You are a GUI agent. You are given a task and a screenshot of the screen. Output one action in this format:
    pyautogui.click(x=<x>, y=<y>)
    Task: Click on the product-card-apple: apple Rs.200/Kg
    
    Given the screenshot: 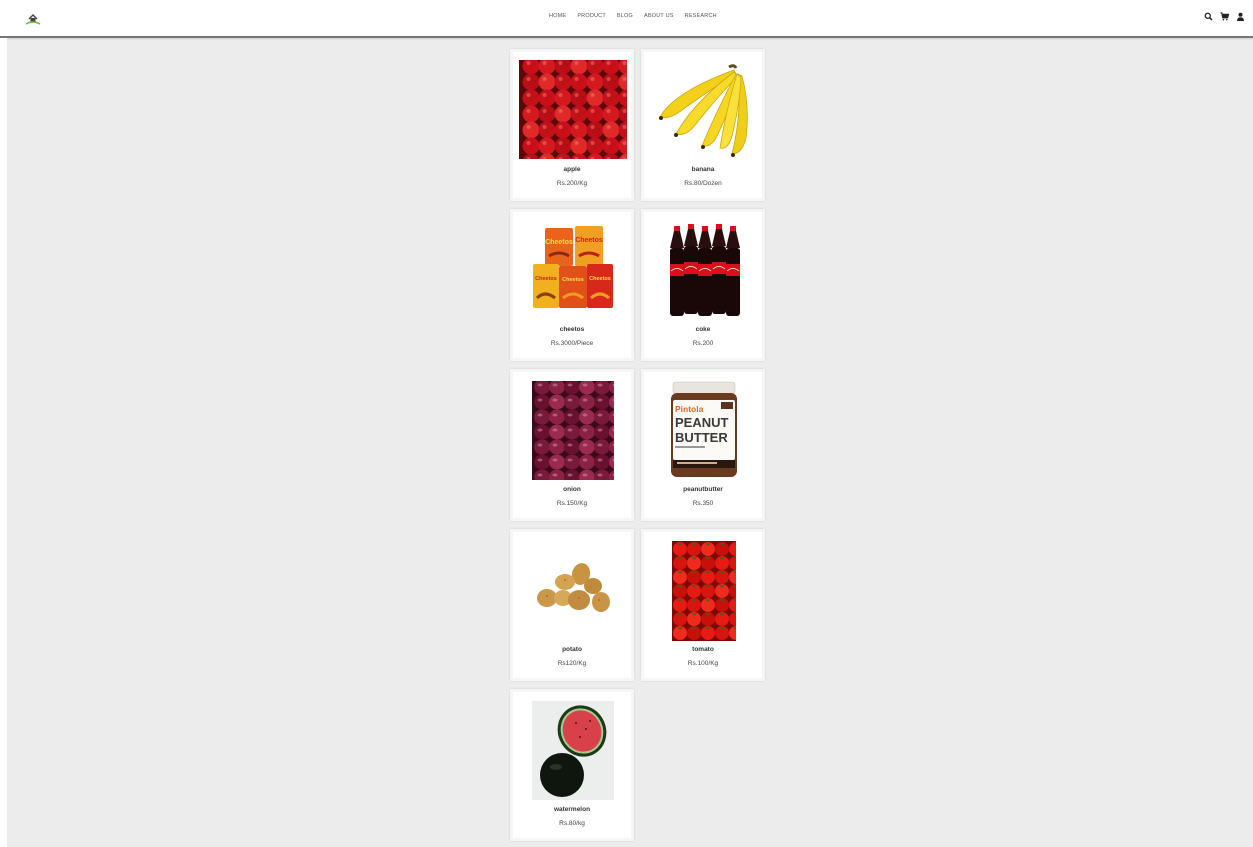 What is the action you would take?
    pyautogui.click(x=572, y=125)
    